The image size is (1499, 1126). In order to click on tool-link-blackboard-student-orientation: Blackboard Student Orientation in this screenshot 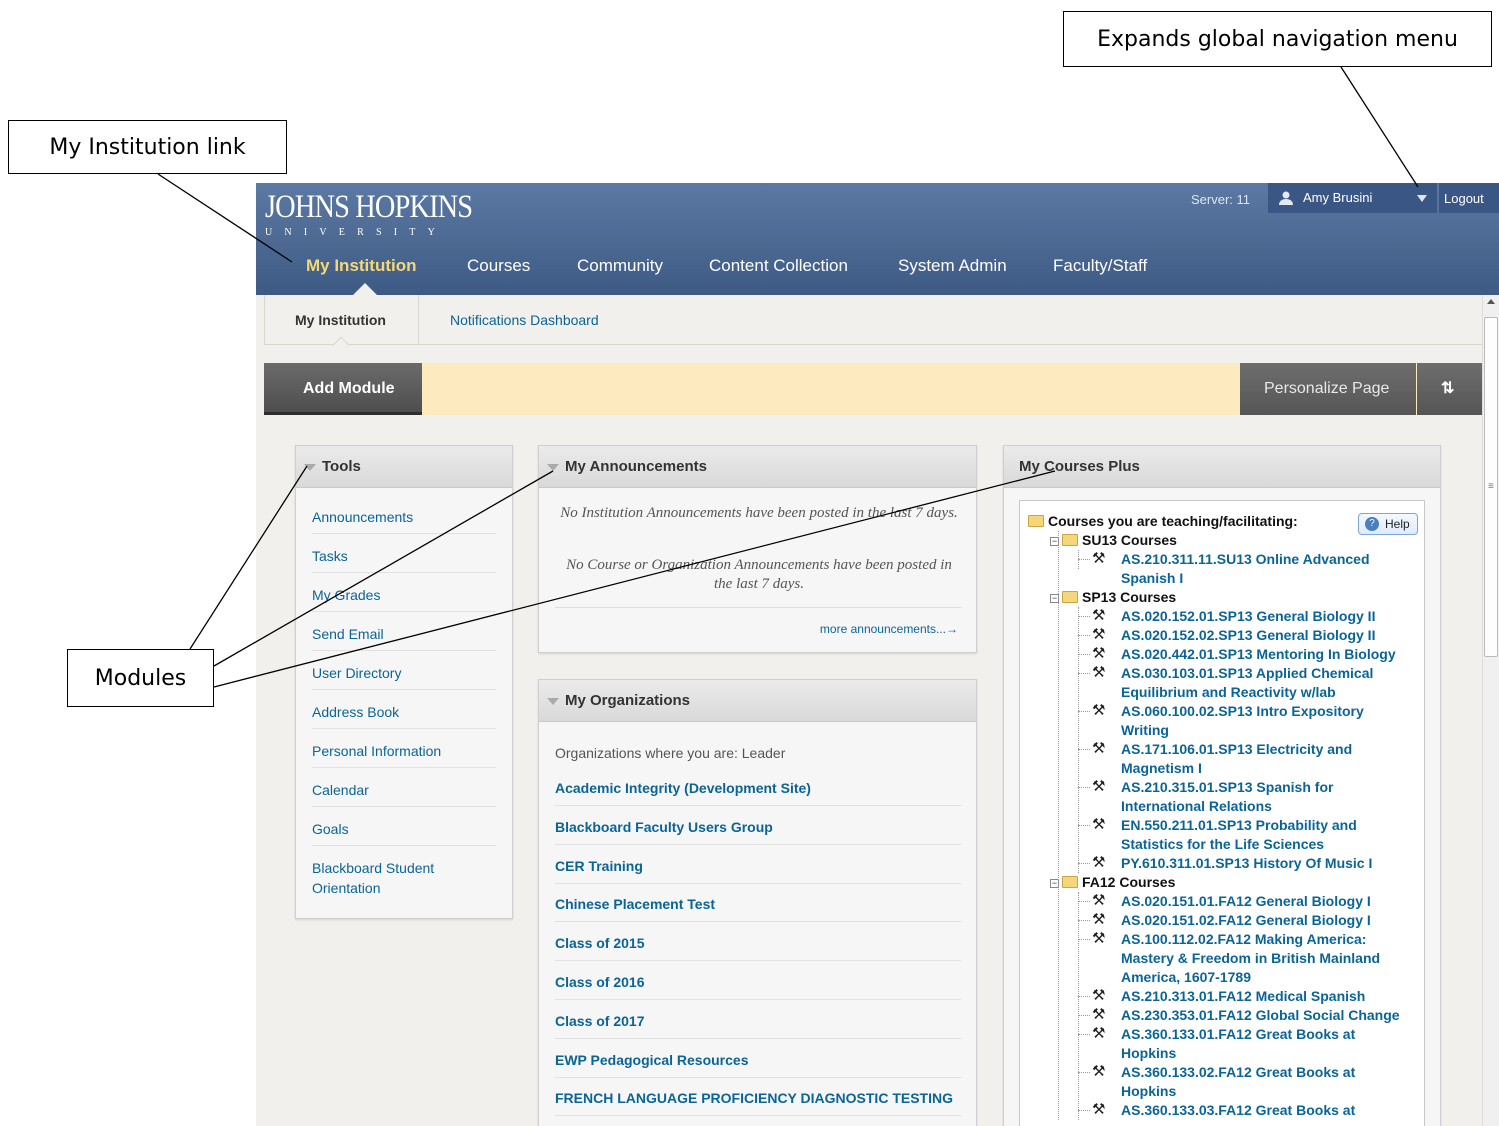, I will do `click(387, 881)`.